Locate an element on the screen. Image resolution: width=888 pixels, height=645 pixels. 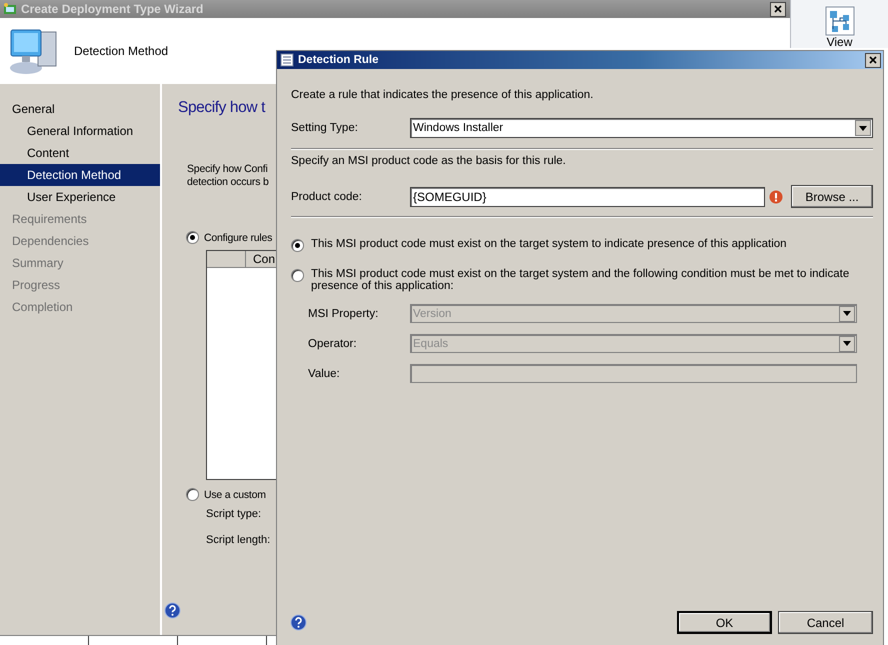
page-title: Detection Method is located at coordinates (121, 51).